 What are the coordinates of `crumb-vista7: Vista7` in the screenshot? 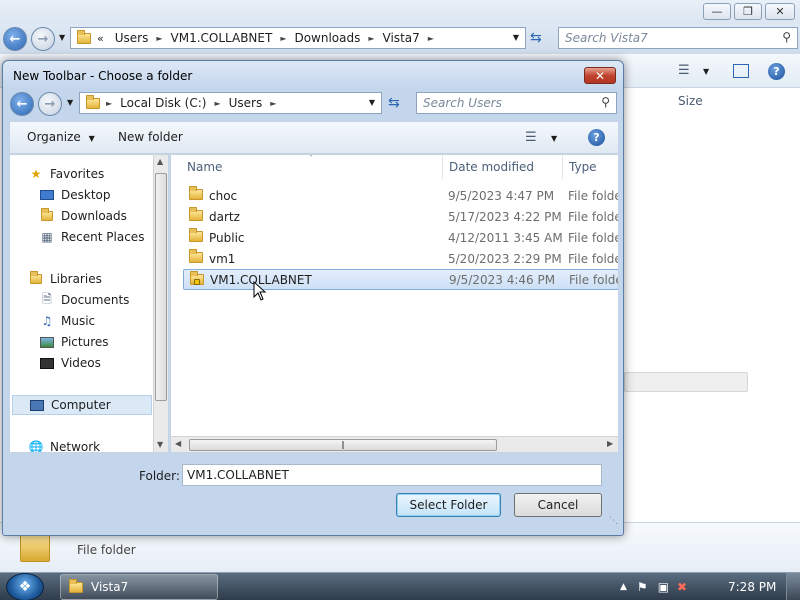 It's located at (401, 38).